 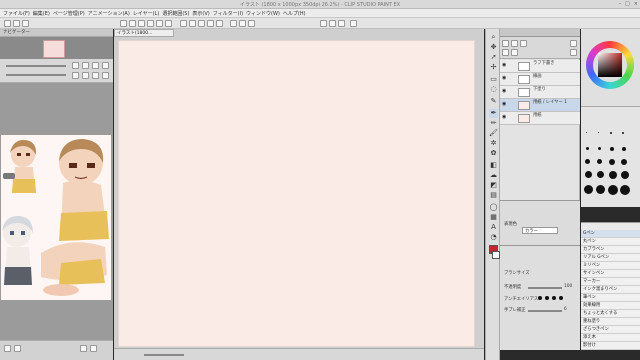 What do you see at coordinates (175, 13) in the screenshot?
I see `menu-selection: 選択範囲(S)` at bounding box center [175, 13].